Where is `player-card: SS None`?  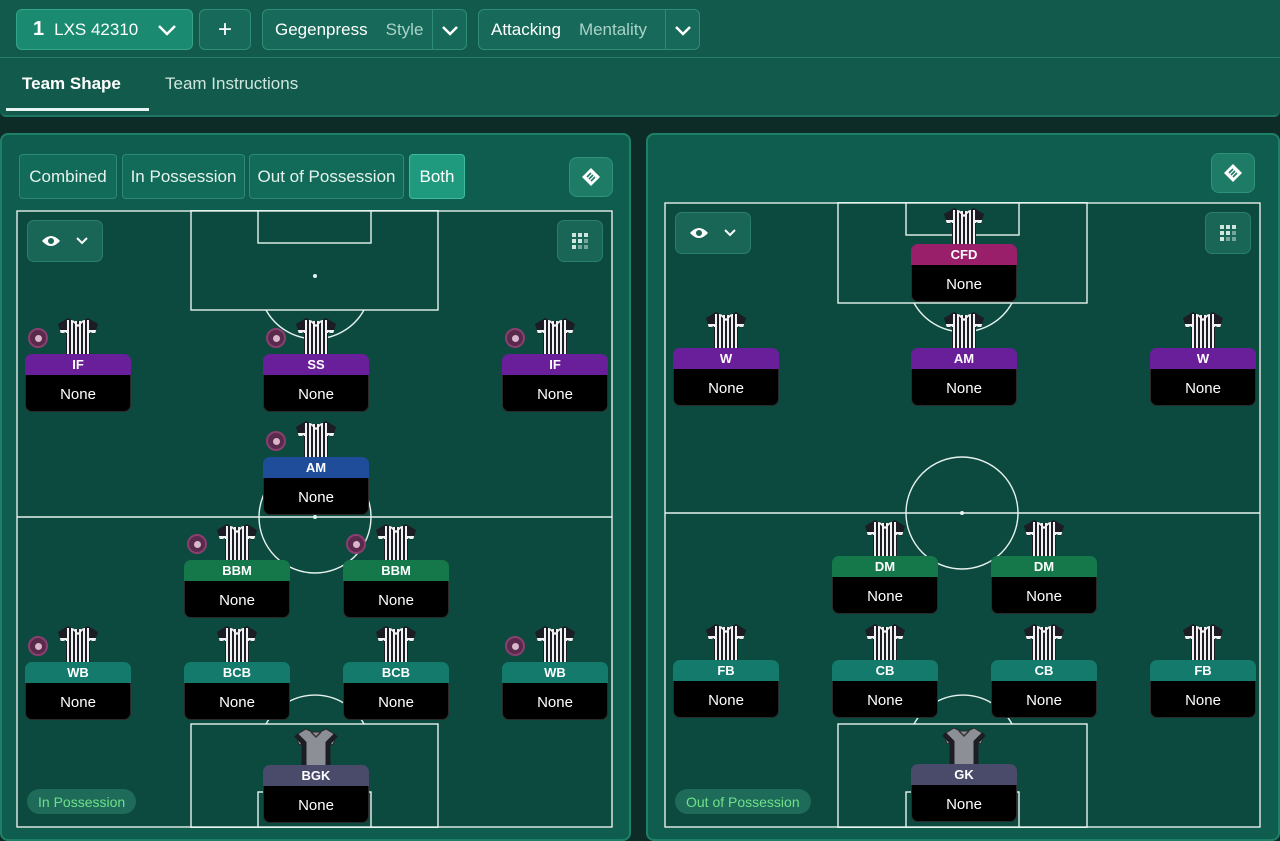 player-card: SS None is located at coordinates (316, 364).